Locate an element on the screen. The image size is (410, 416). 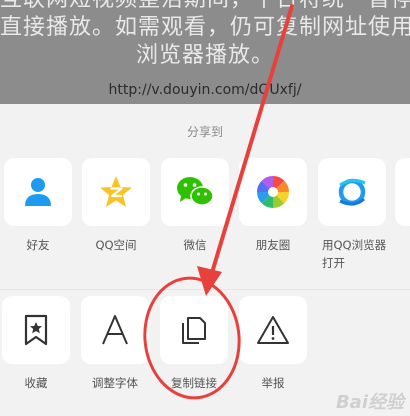
person-icon is located at coordinates (38, 192).